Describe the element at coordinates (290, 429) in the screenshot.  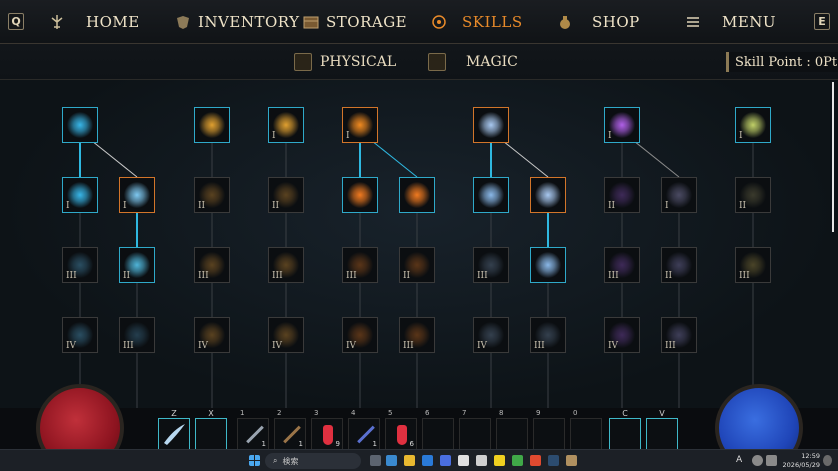
I see `item-slot: 21` at that location.